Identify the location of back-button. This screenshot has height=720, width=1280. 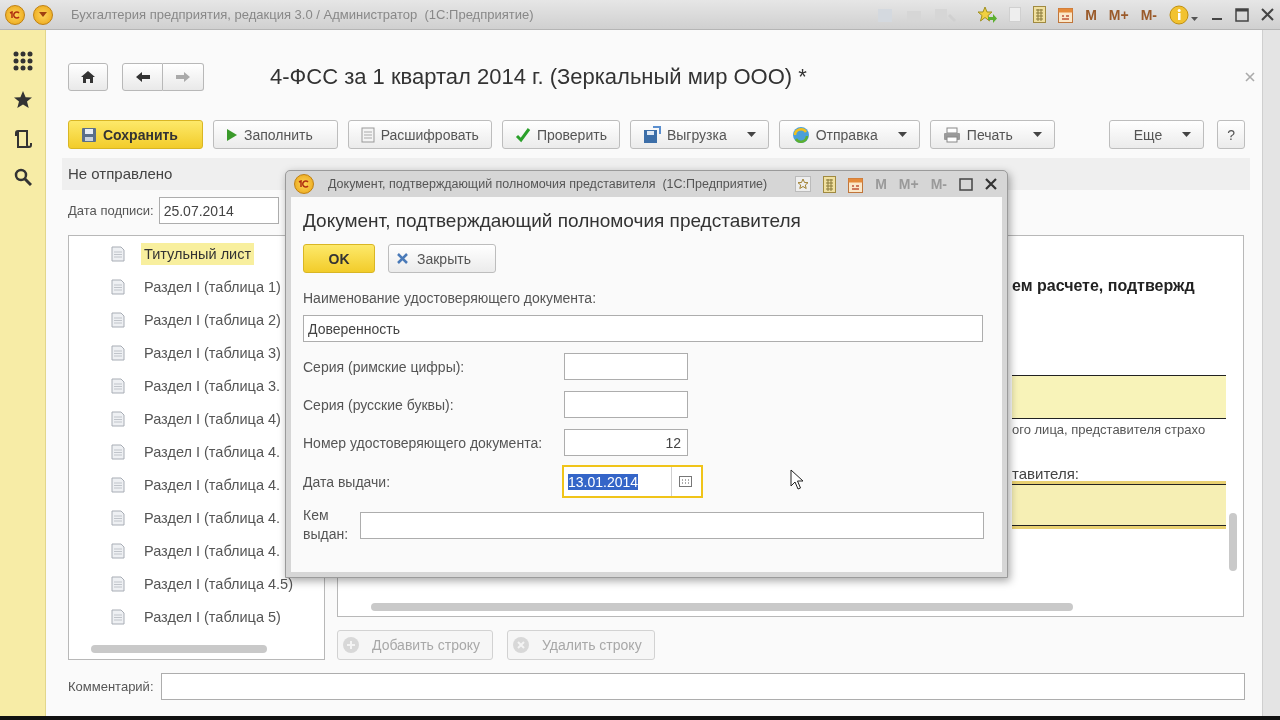
(142, 77).